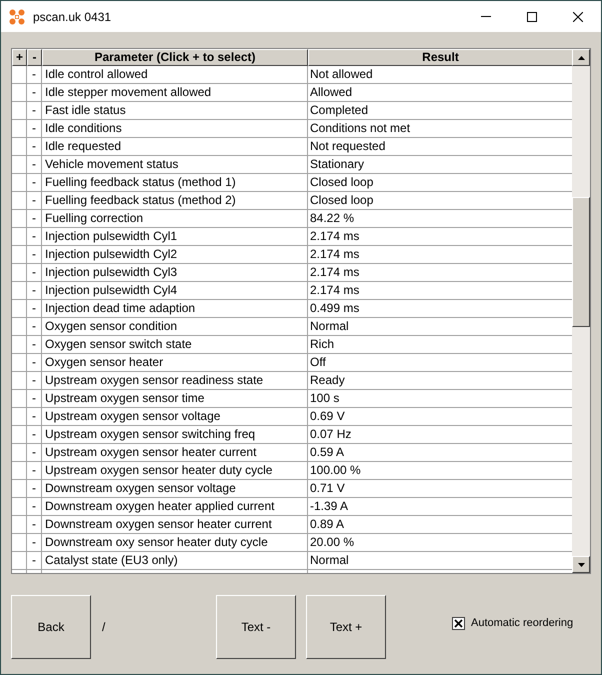 The width and height of the screenshot is (602, 675). What do you see at coordinates (175, 471) in the screenshot?
I see `table-cell: Upstream oxygen sensor heater duty cycle` at bounding box center [175, 471].